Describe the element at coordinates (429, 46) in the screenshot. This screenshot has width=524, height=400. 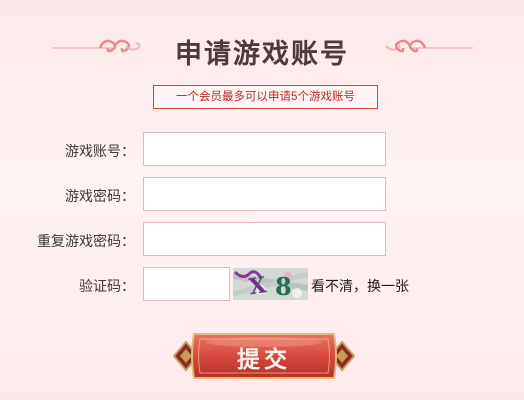
I see `right-cloud-ornament-icon` at that location.